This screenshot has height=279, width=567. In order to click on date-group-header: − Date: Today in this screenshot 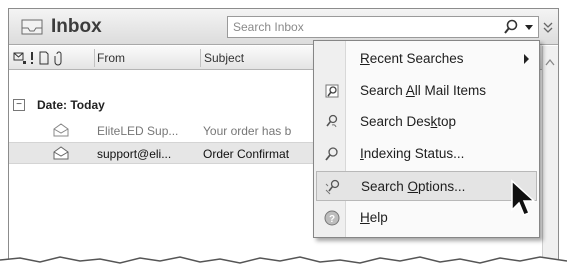, I will do `click(164, 106)`.